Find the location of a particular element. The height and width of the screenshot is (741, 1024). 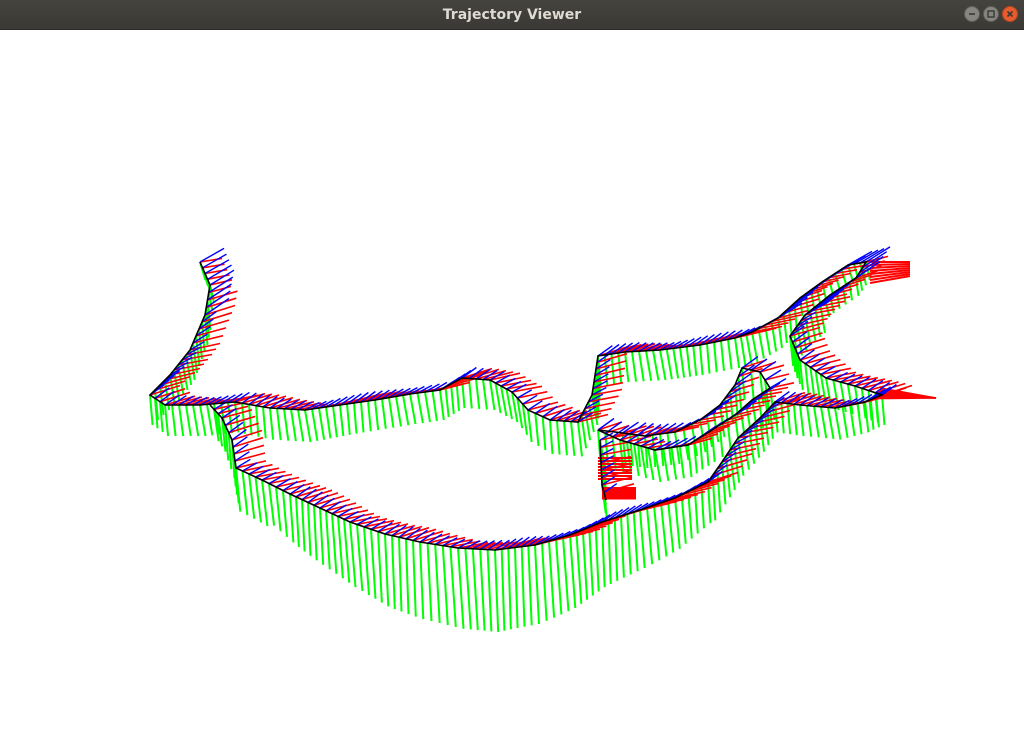

window-controls is located at coordinates (991, 15).